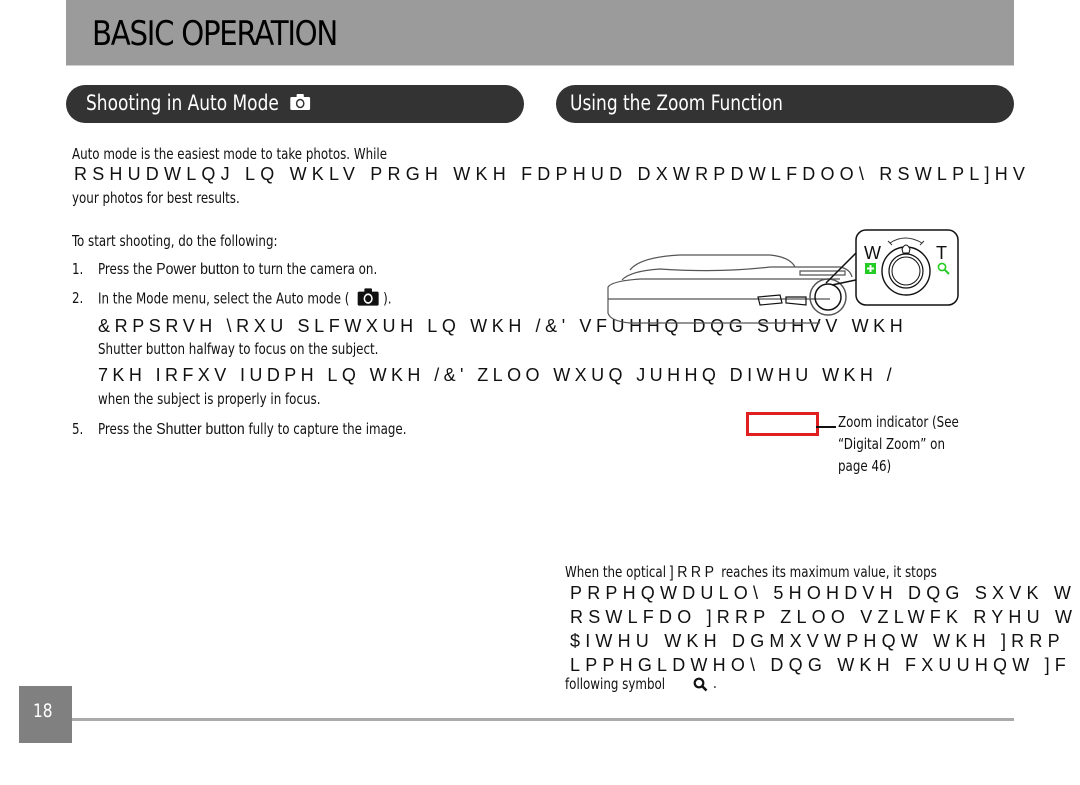  I want to click on zoom-paragraph-last-line: following symbol ., so click(641, 683).